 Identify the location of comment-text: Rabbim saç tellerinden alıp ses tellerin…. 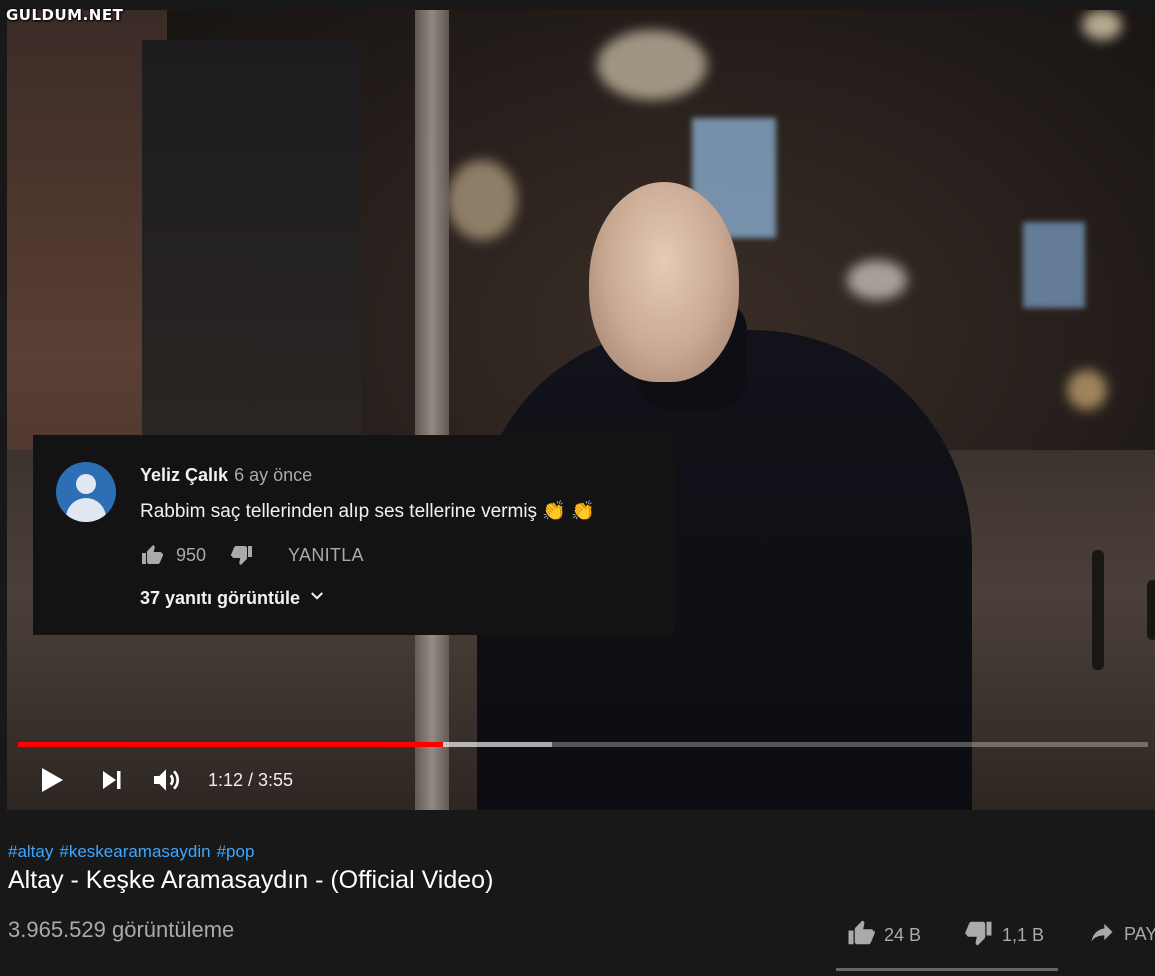
(367, 511).